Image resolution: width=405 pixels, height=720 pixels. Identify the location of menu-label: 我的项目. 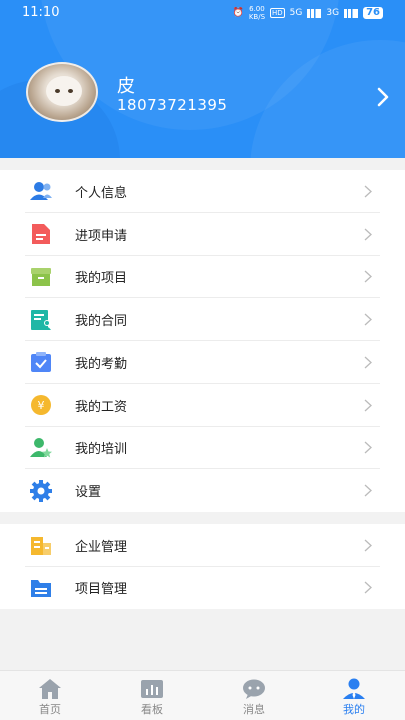
(101, 279).